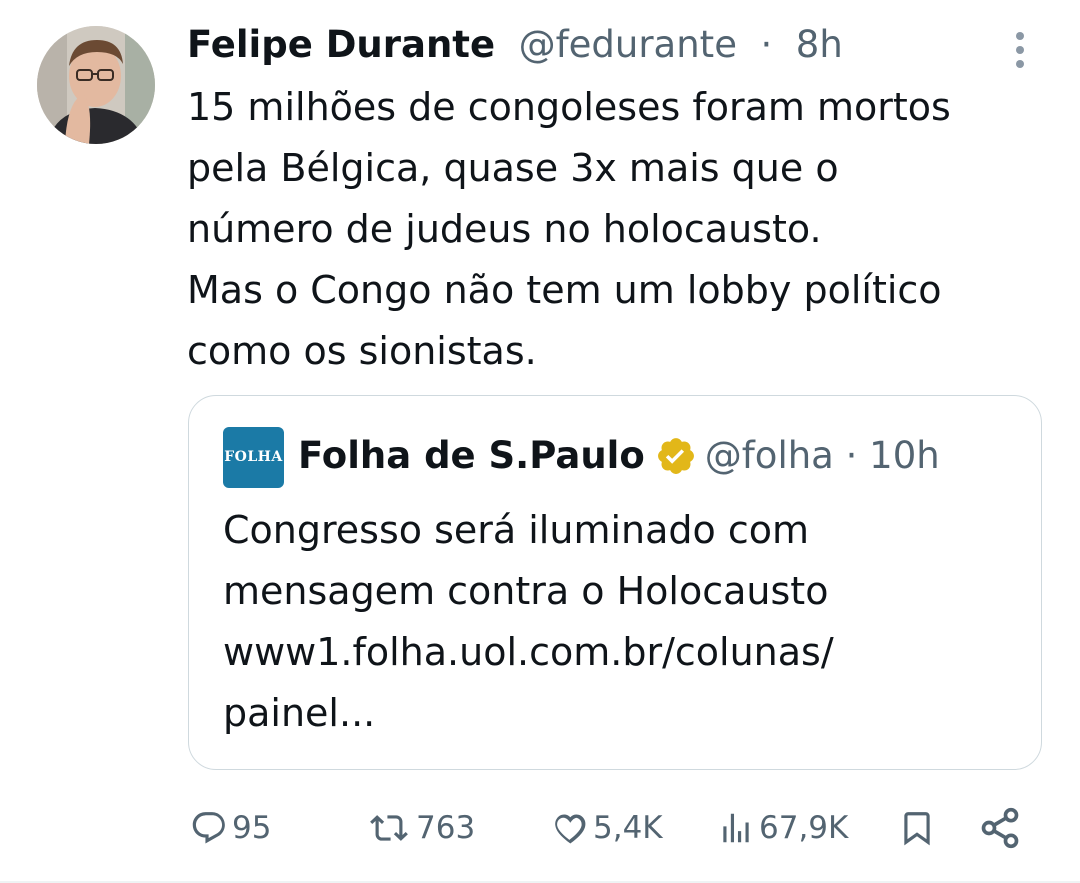  I want to click on tweet-text-line: como os sionistas., so click(362, 351).